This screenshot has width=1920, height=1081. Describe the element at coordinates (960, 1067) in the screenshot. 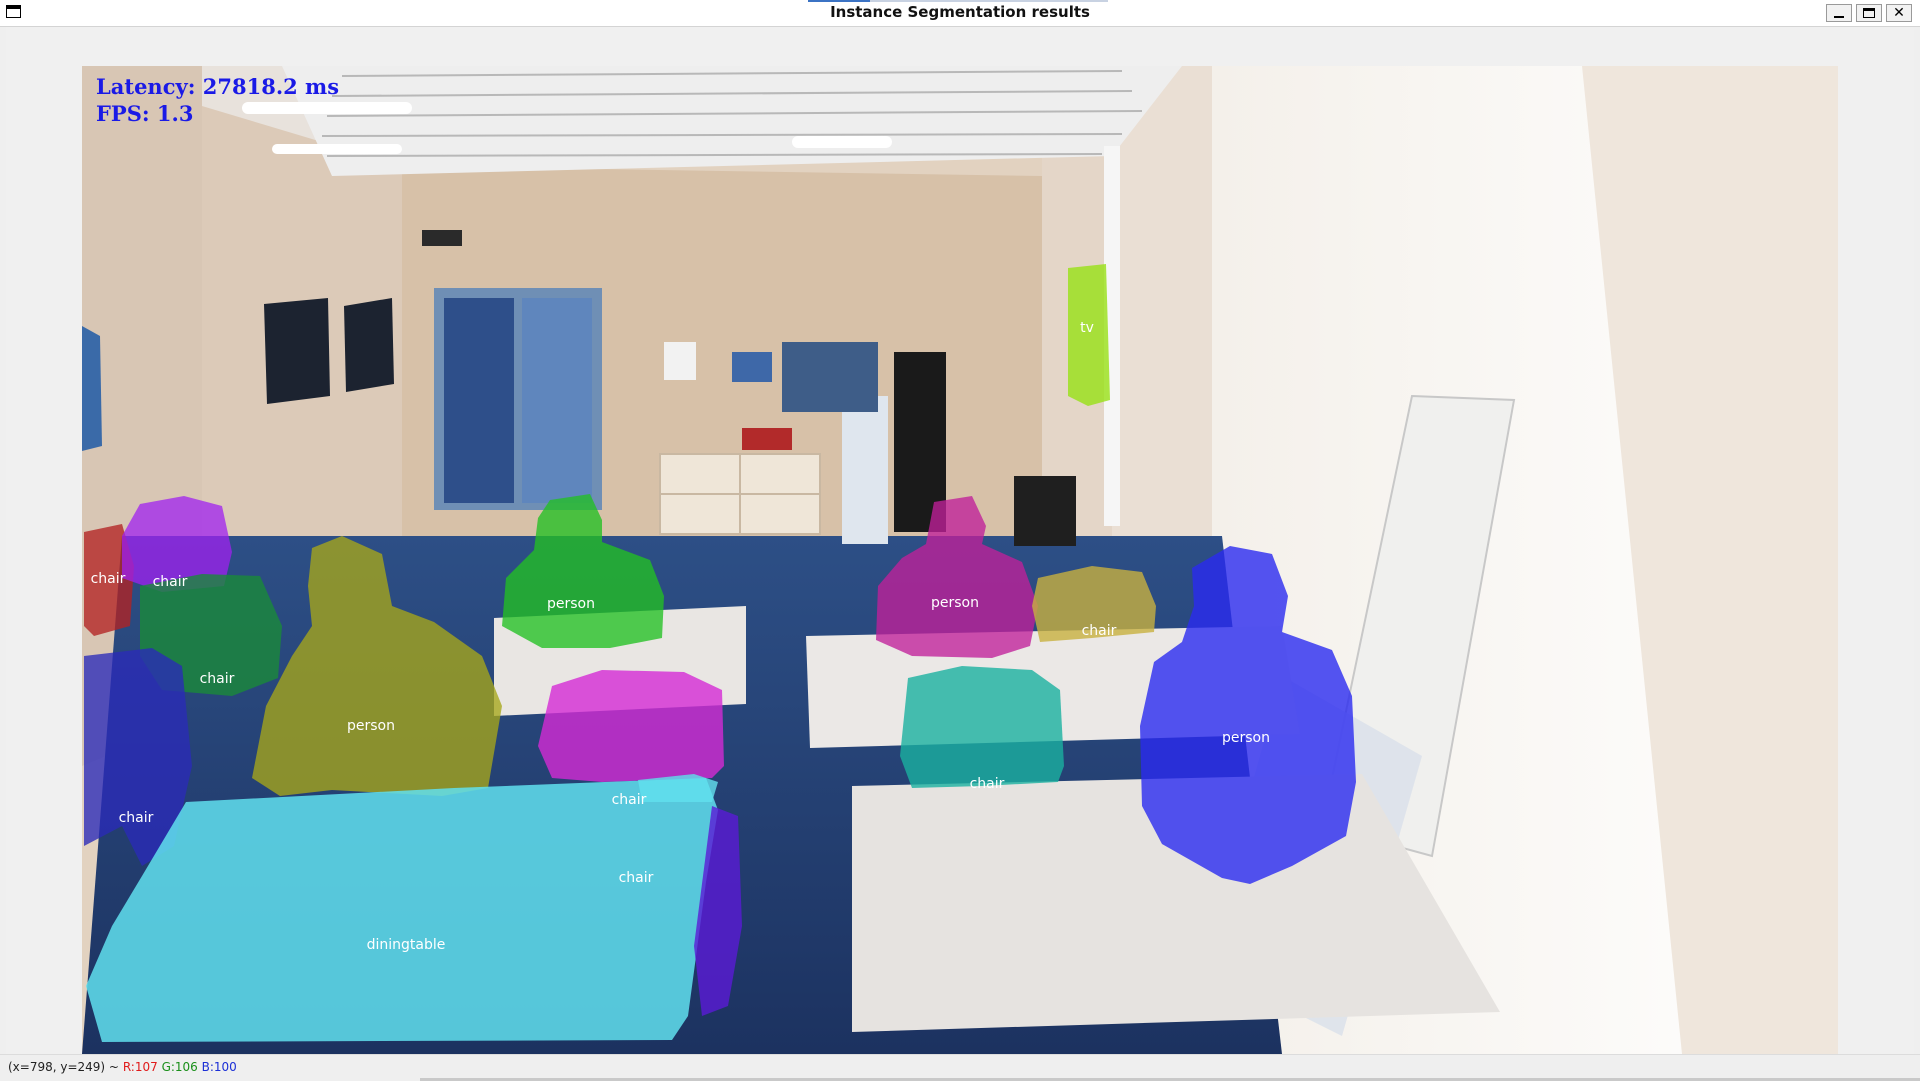

I see `status-bar: (x=798, y=249) ~ R:107 G:106 B:100` at that location.